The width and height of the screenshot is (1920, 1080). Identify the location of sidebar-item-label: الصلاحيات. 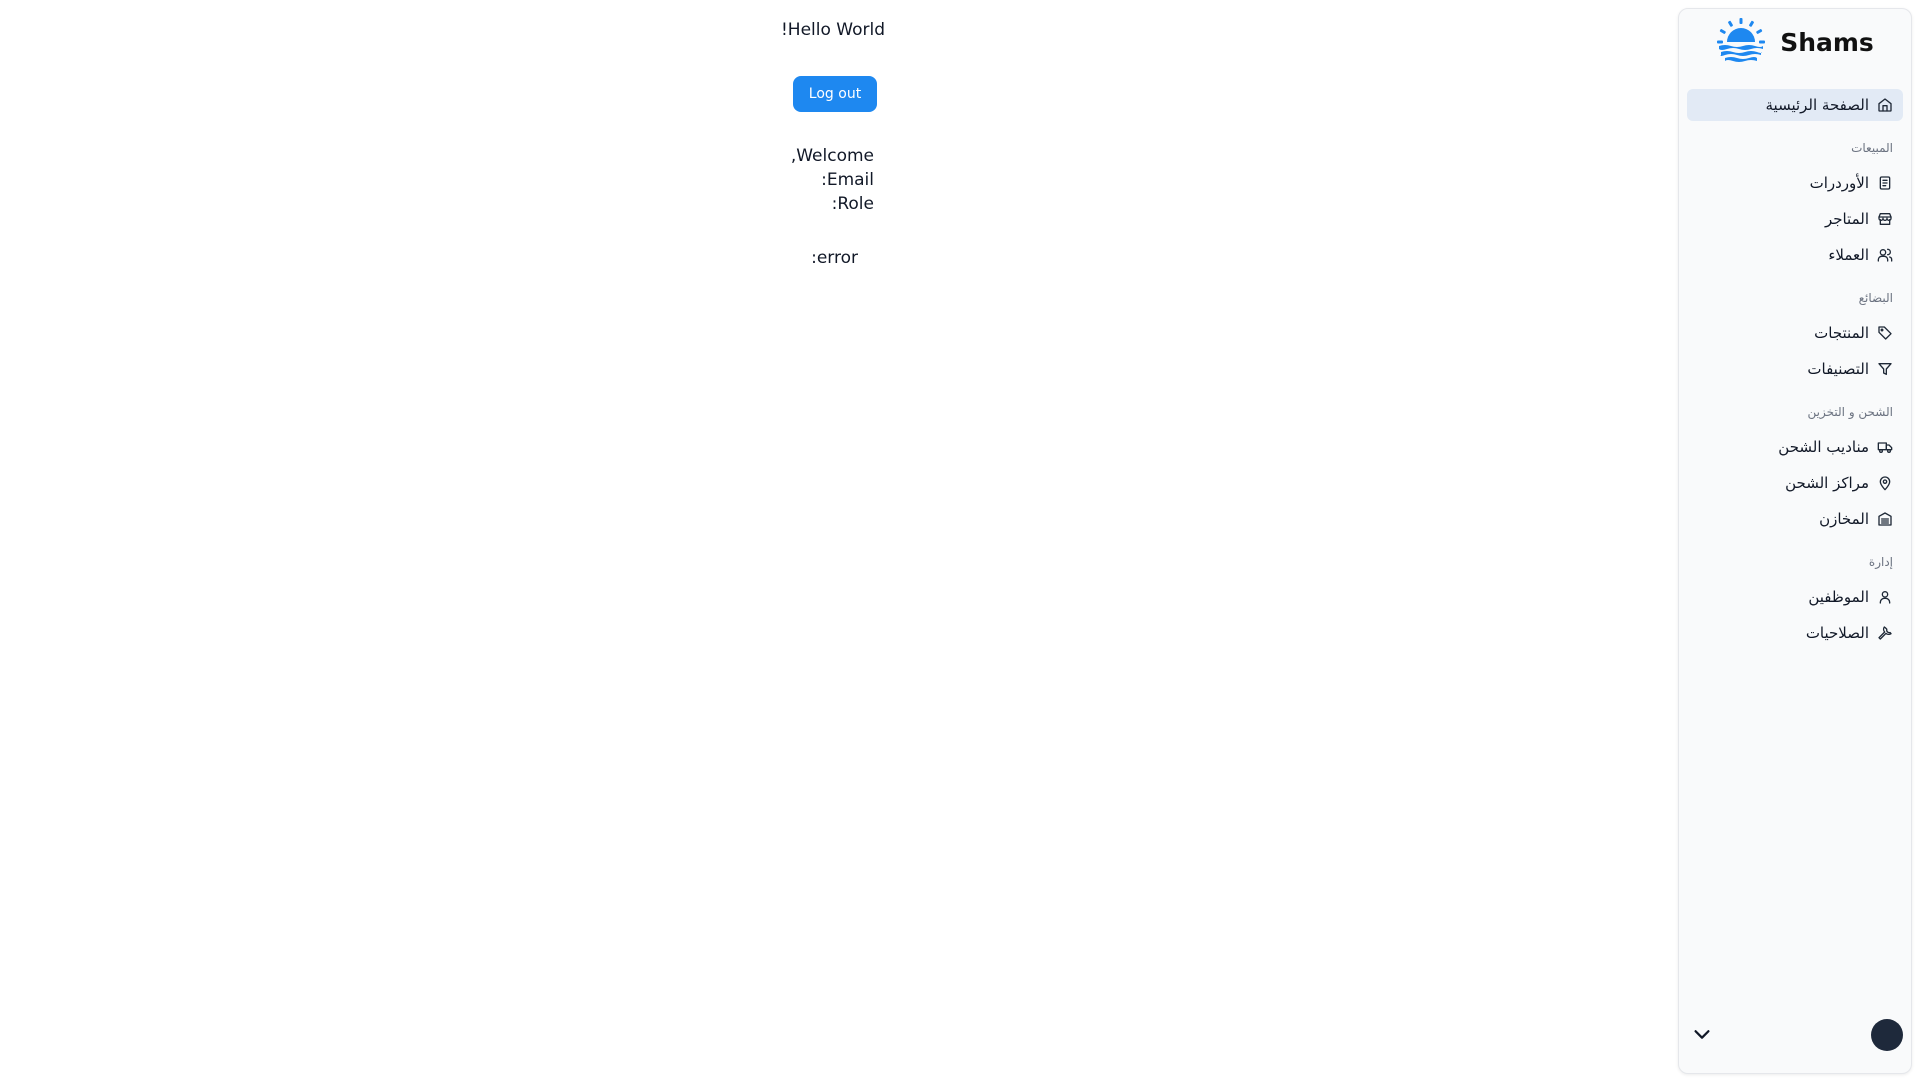
(1837, 633).